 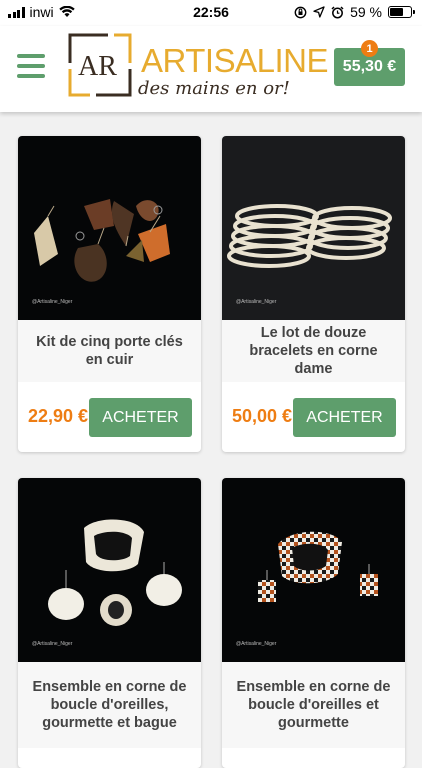 I want to click on logo-monogram-icon: AR, so click(x=100, y=65).